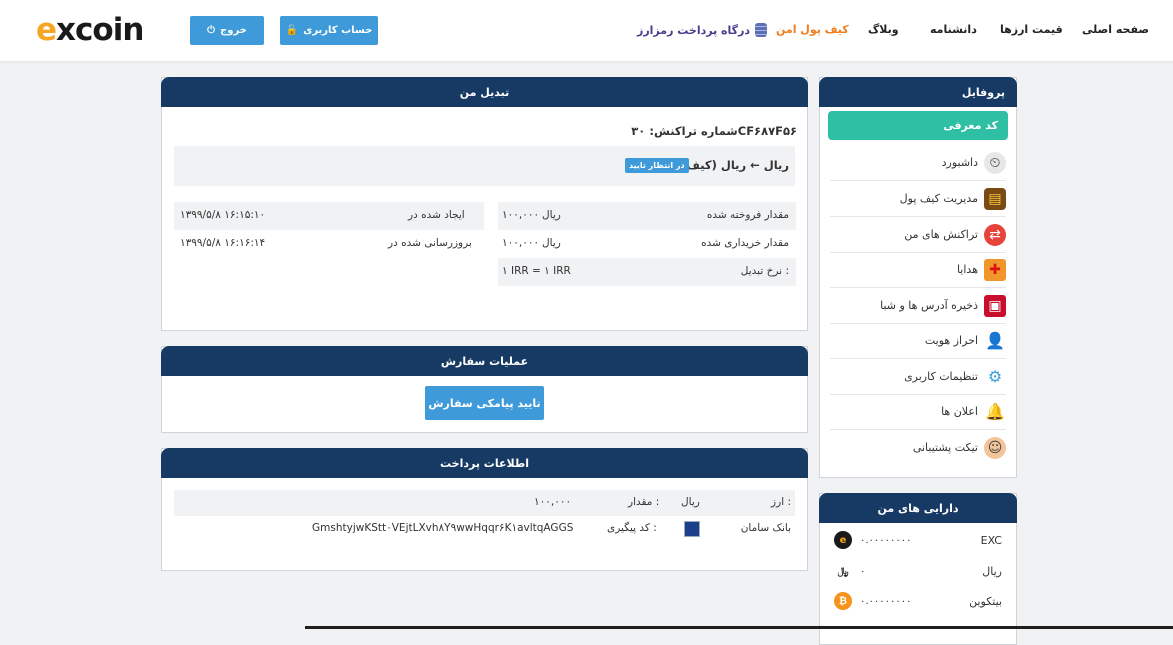  Describe the element at coordinates (761, 30) in the screenshot. I see `coins-stack-icon` at that location.